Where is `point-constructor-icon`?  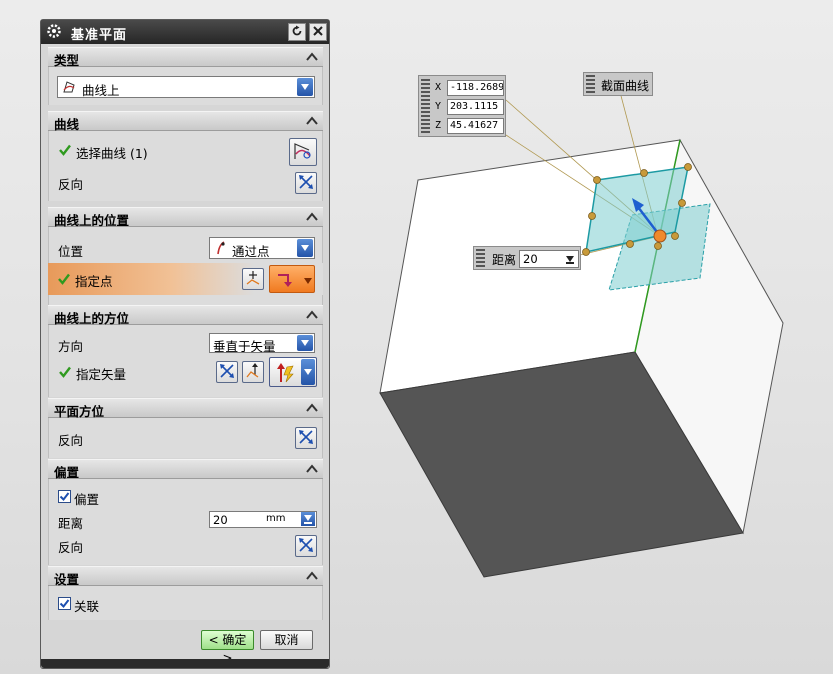 point-constructor-icon is located at coordinates (253, 279).